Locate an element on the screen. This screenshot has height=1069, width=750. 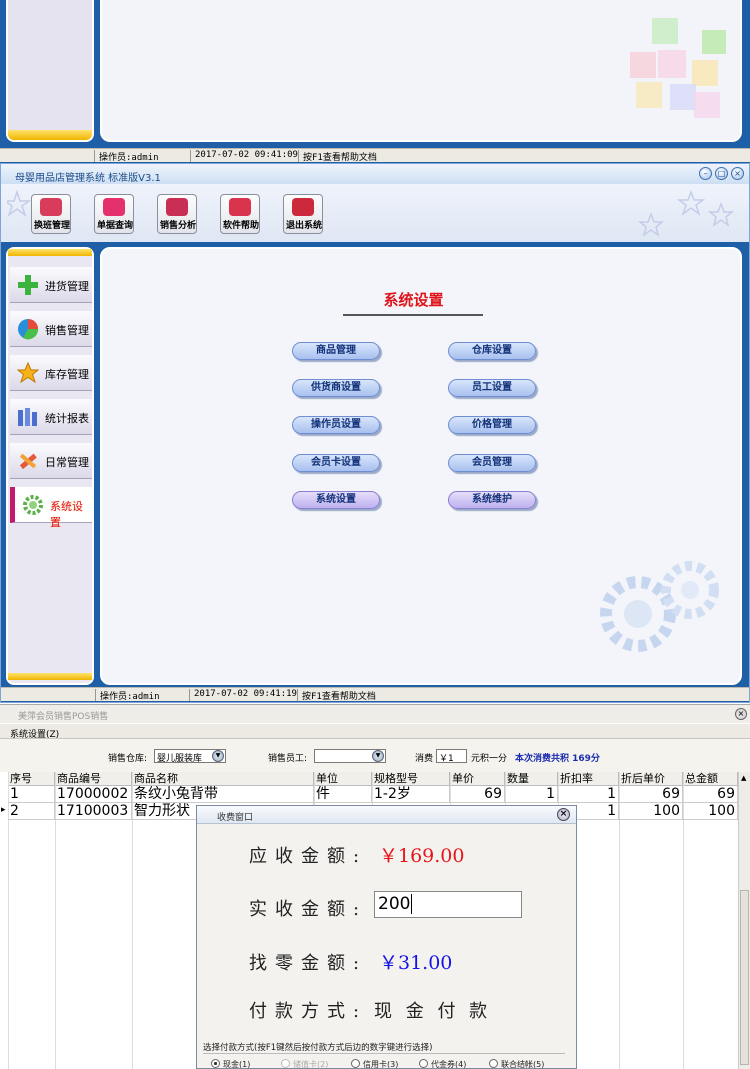
help-icon is located at coordinates (240, 207).